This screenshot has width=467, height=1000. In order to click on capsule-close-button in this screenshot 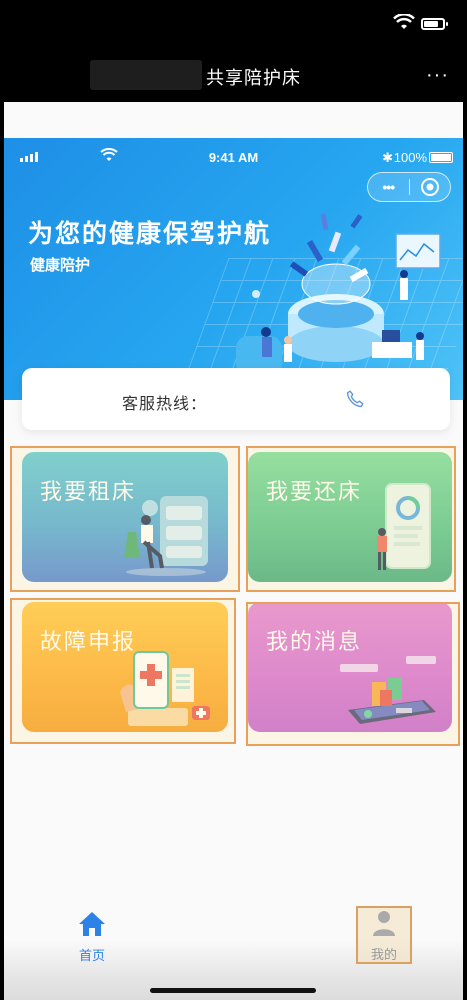, I will do `click(429, 187)`.